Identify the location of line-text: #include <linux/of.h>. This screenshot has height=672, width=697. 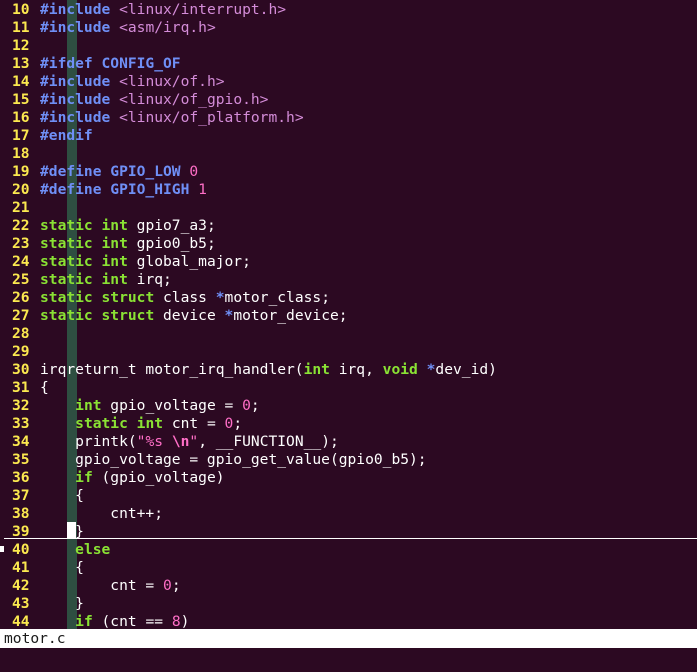
(132, 82).